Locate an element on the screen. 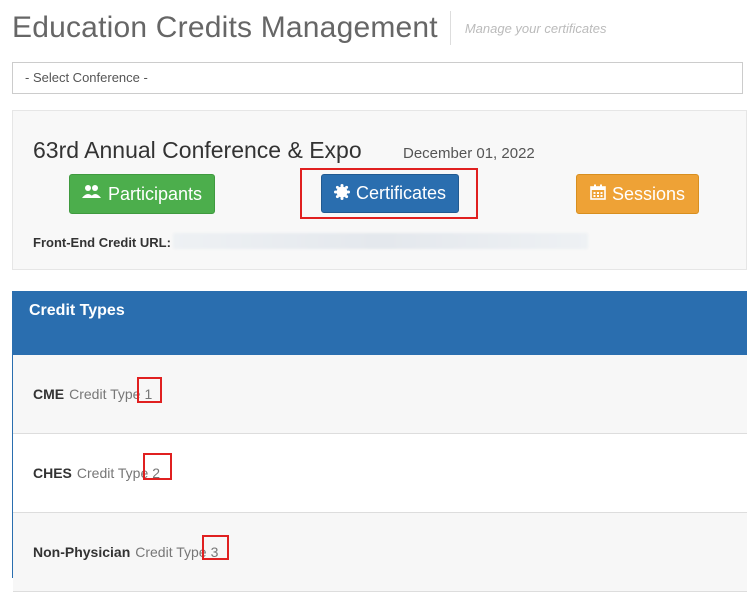 Image resolution: width=747 pixels, height=592 pixels. credit-type-row-content: CHES Credit Type 2 is located at coordinates (96, 473).